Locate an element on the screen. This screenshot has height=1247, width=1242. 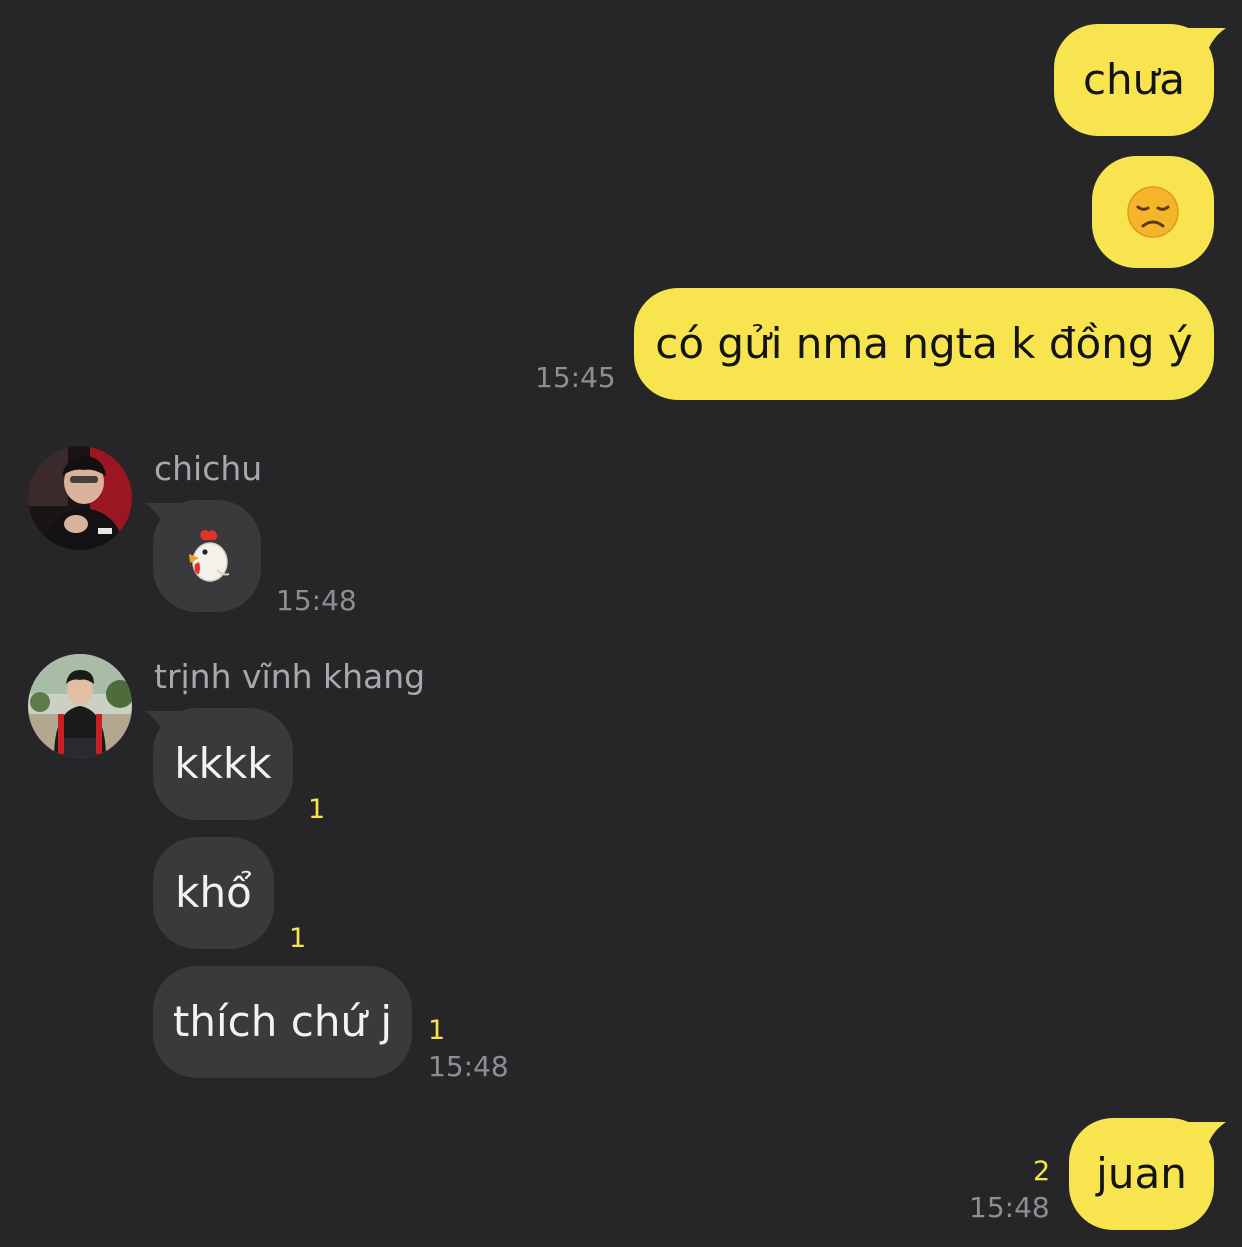
message-text: thích chứ j is located at coordinates (282, 1021).